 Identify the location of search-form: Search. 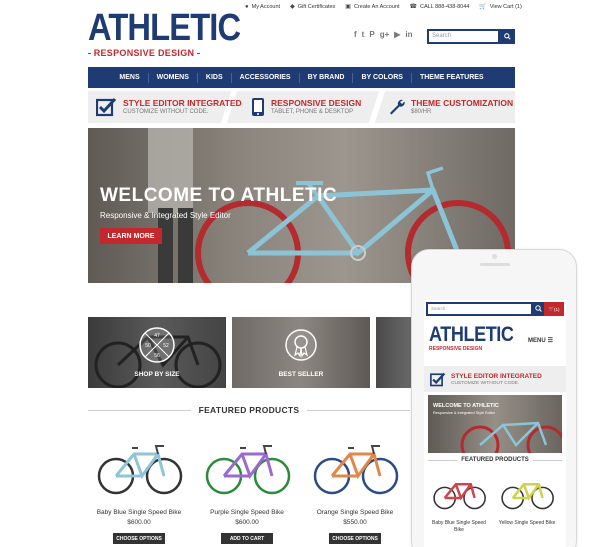
(471, 36).